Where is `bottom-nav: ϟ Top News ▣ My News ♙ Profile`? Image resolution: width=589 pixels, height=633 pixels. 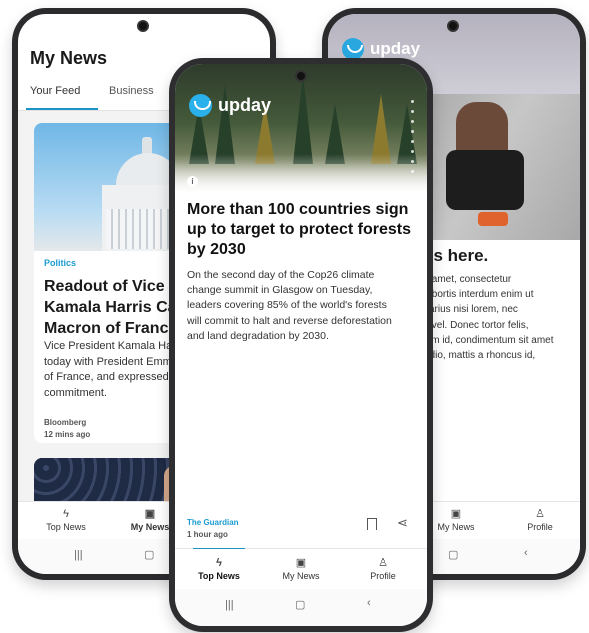 bottom-nav: ϟ Top News ▣ My News ♙ Profile is located at coordinates (301, 569).